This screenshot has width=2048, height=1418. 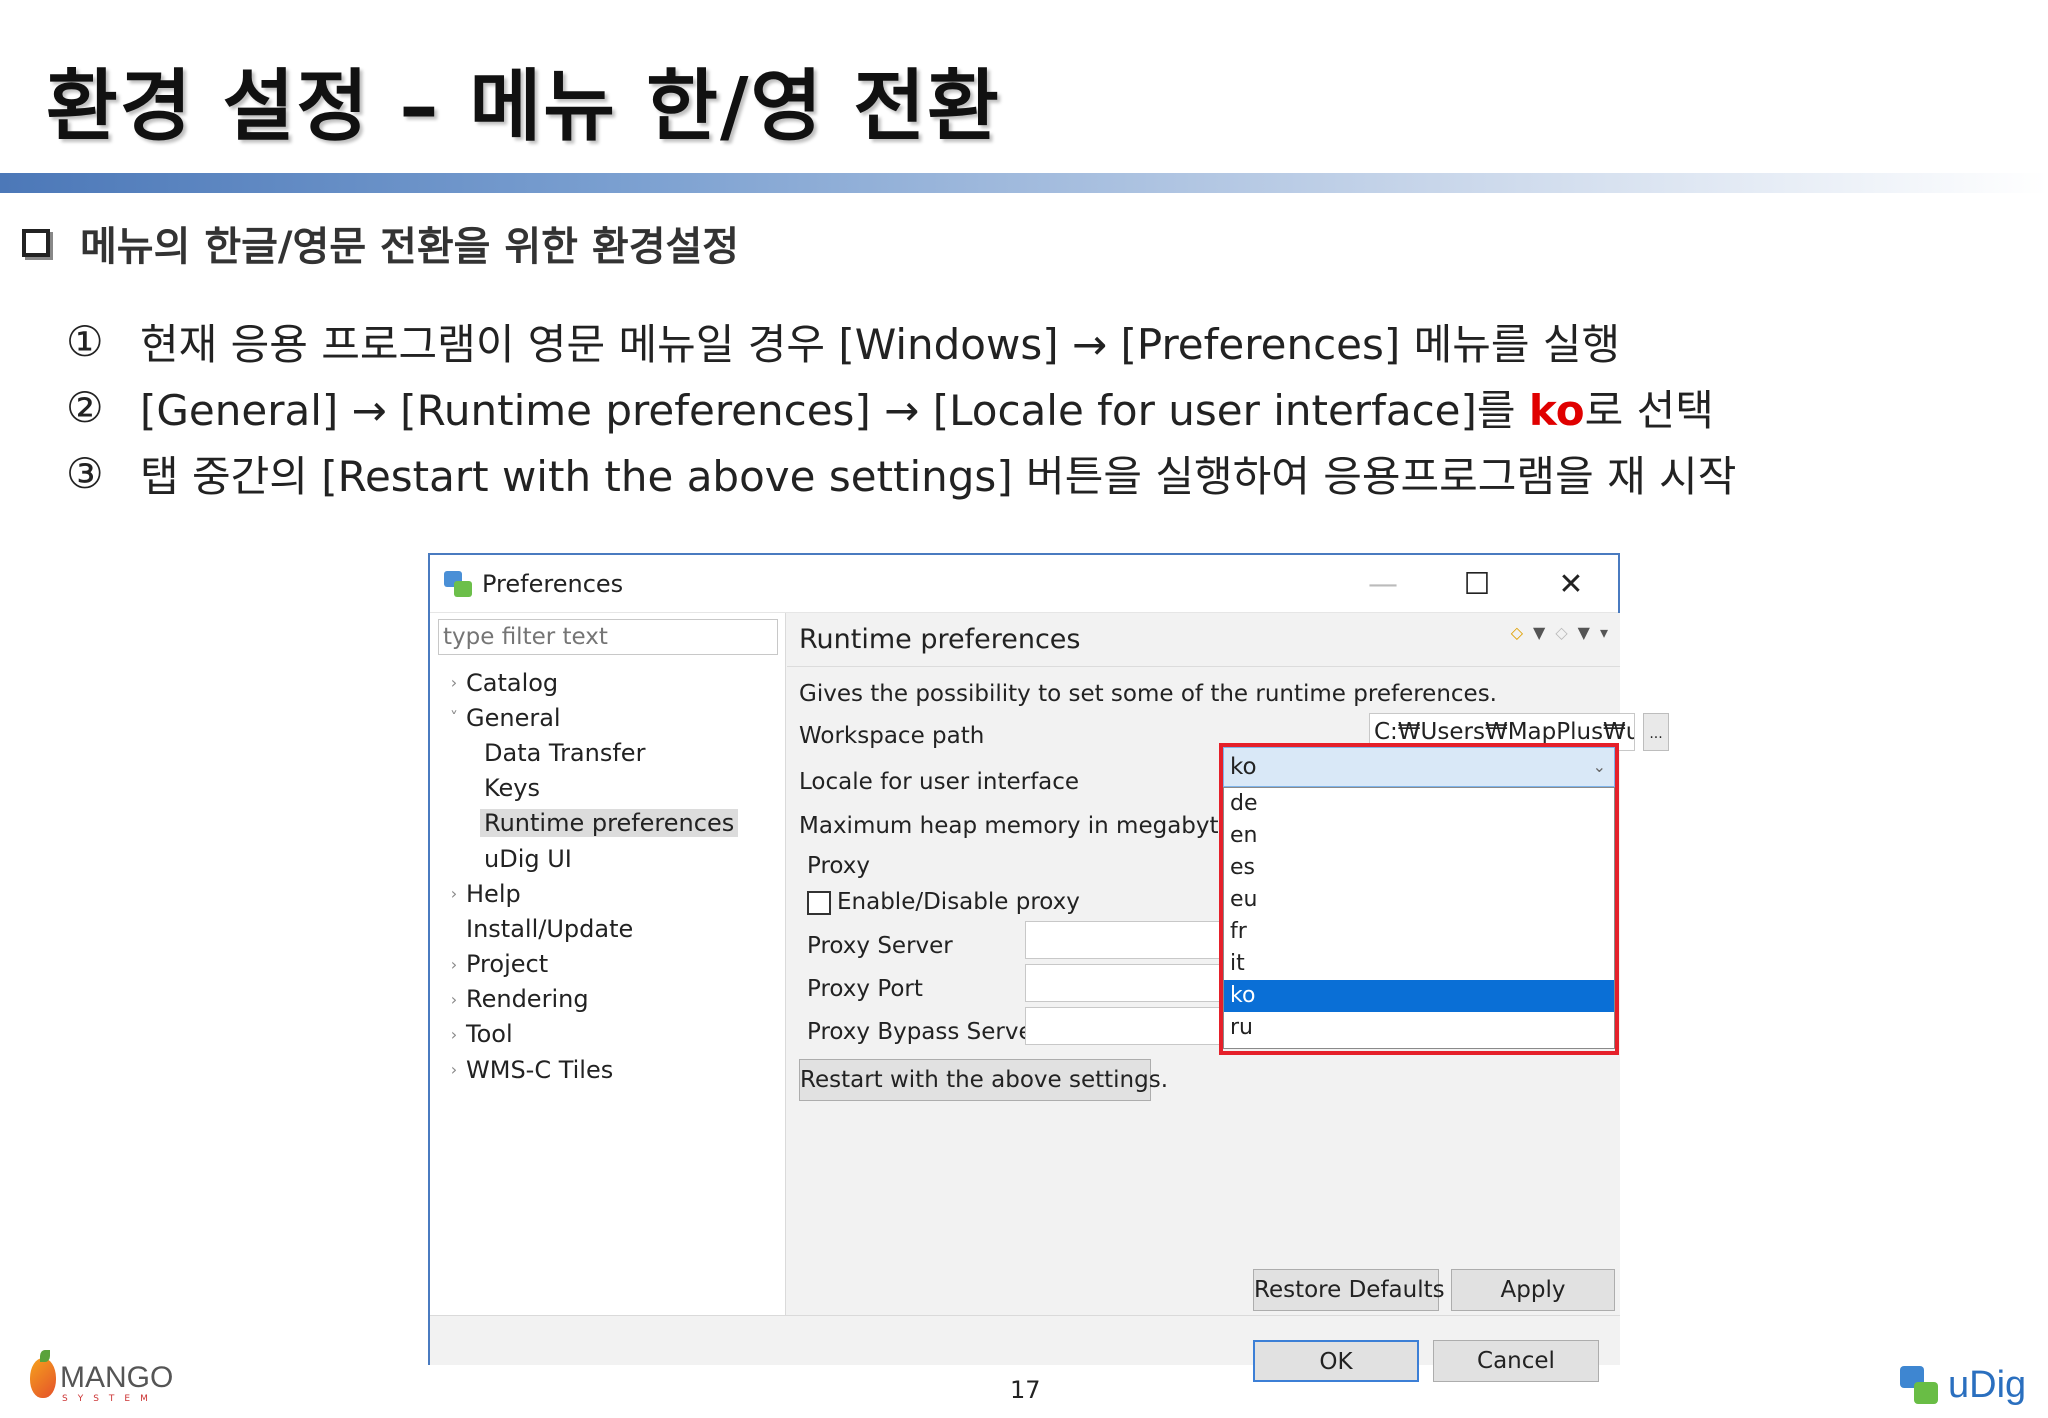 What do you see at coordinates (527, 999) in the screenshot?
I see `tree-item-label: Rendering` at bounding box center [527, 999].